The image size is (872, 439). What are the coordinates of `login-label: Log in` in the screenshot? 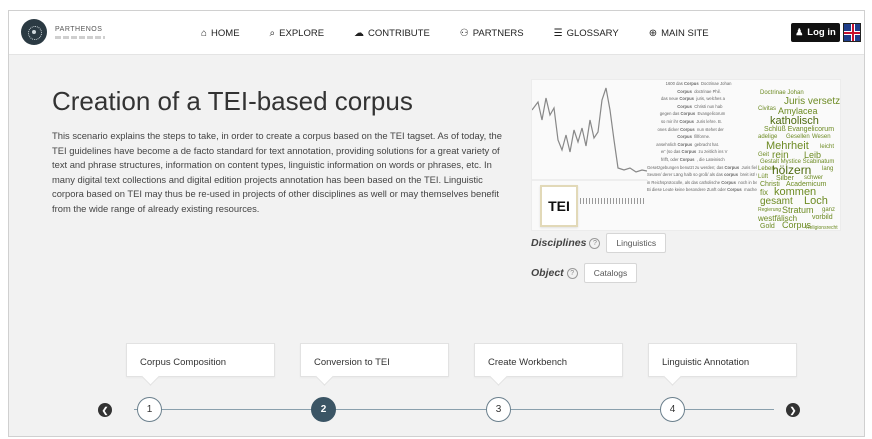 It's located at (821, 32).